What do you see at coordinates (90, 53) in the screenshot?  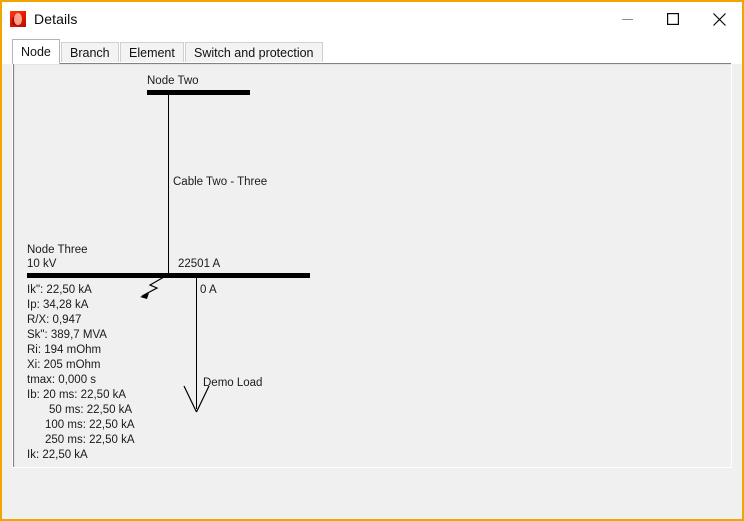 I see `tab-branch: Branch` at bounding box center [90, 53].